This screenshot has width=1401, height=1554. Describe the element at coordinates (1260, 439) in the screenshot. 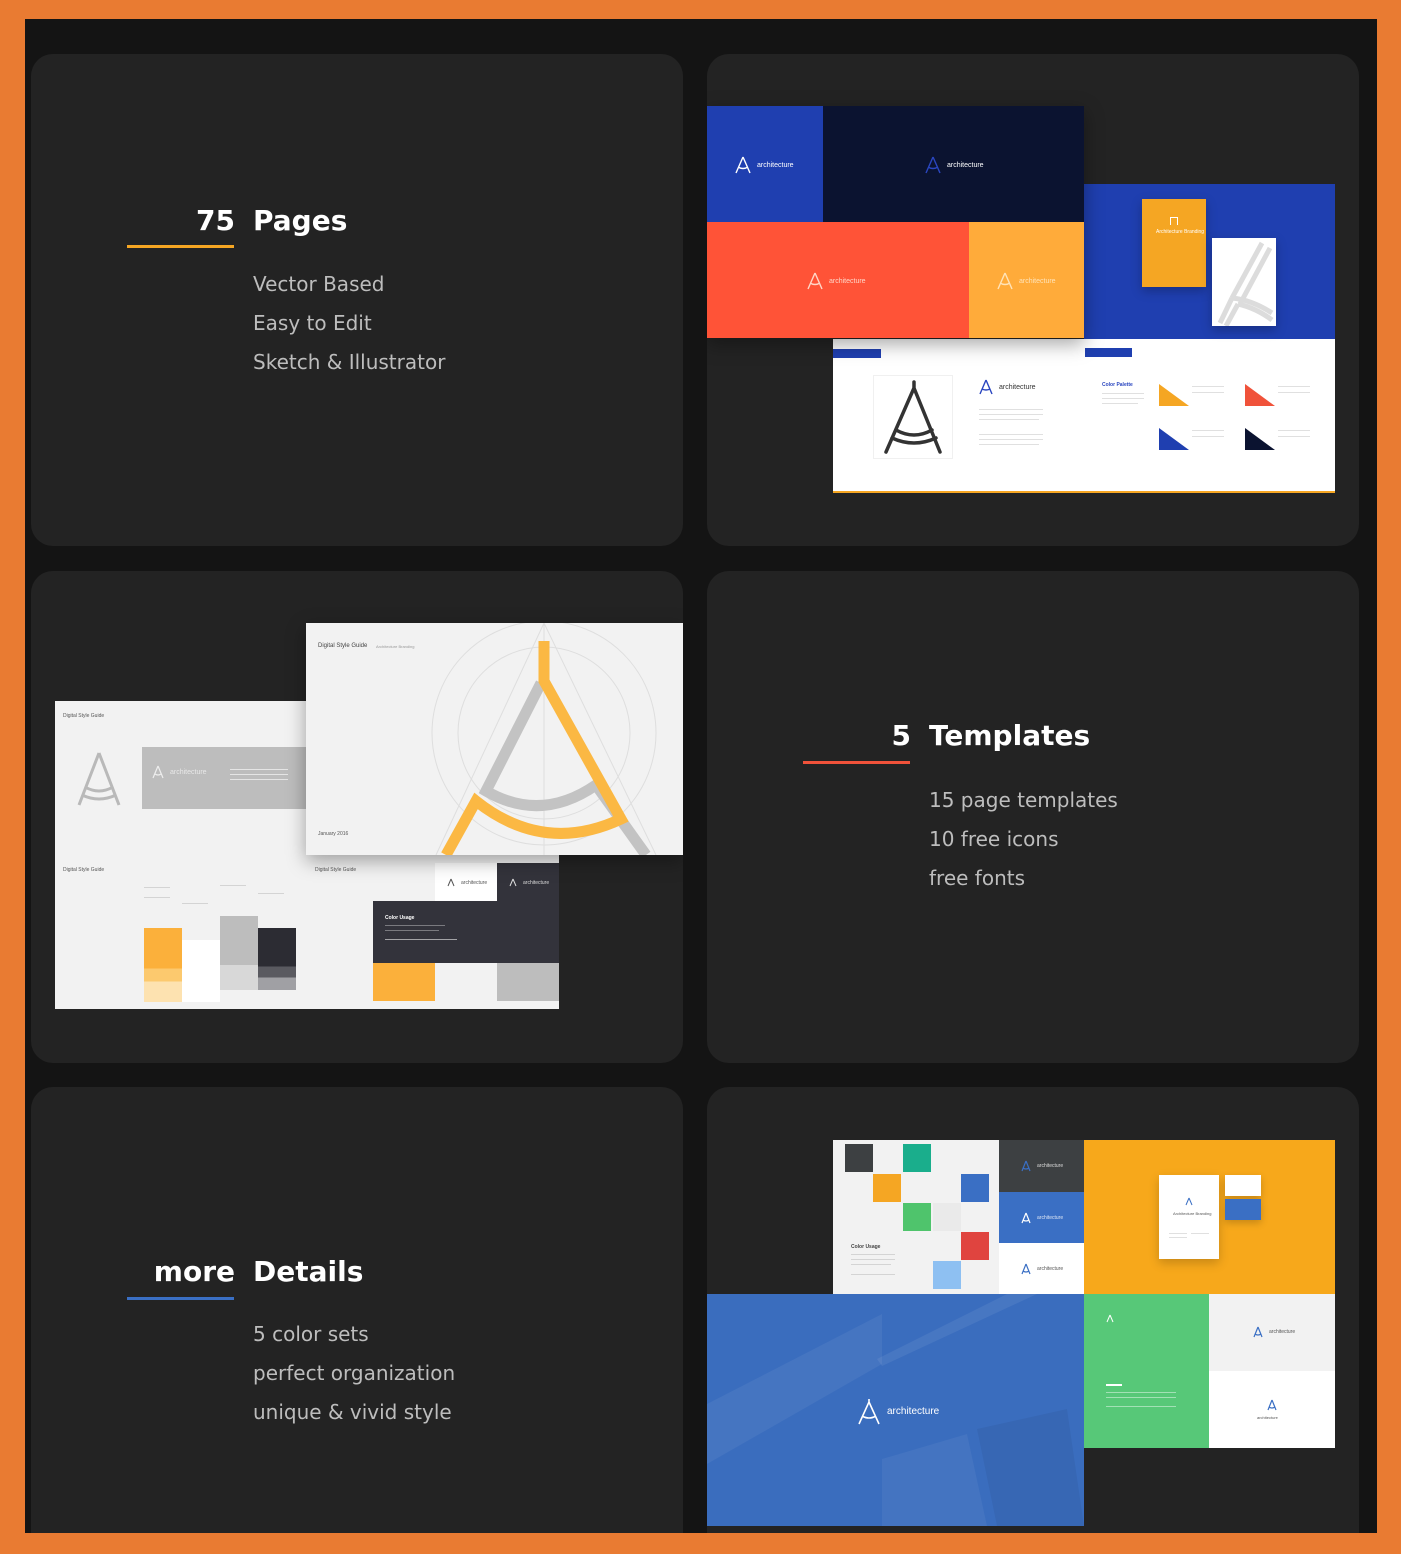

I see `palette-swatch-dark-blue` at that location.